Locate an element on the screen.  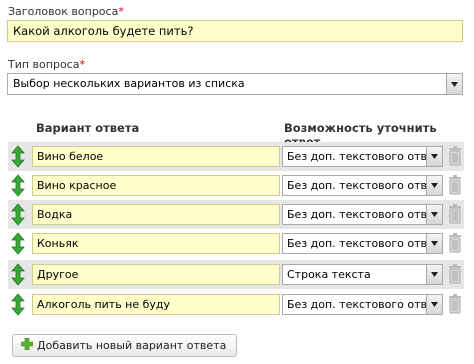
answer-column-header: Вариант ответа is located at coordinates (88, 128).